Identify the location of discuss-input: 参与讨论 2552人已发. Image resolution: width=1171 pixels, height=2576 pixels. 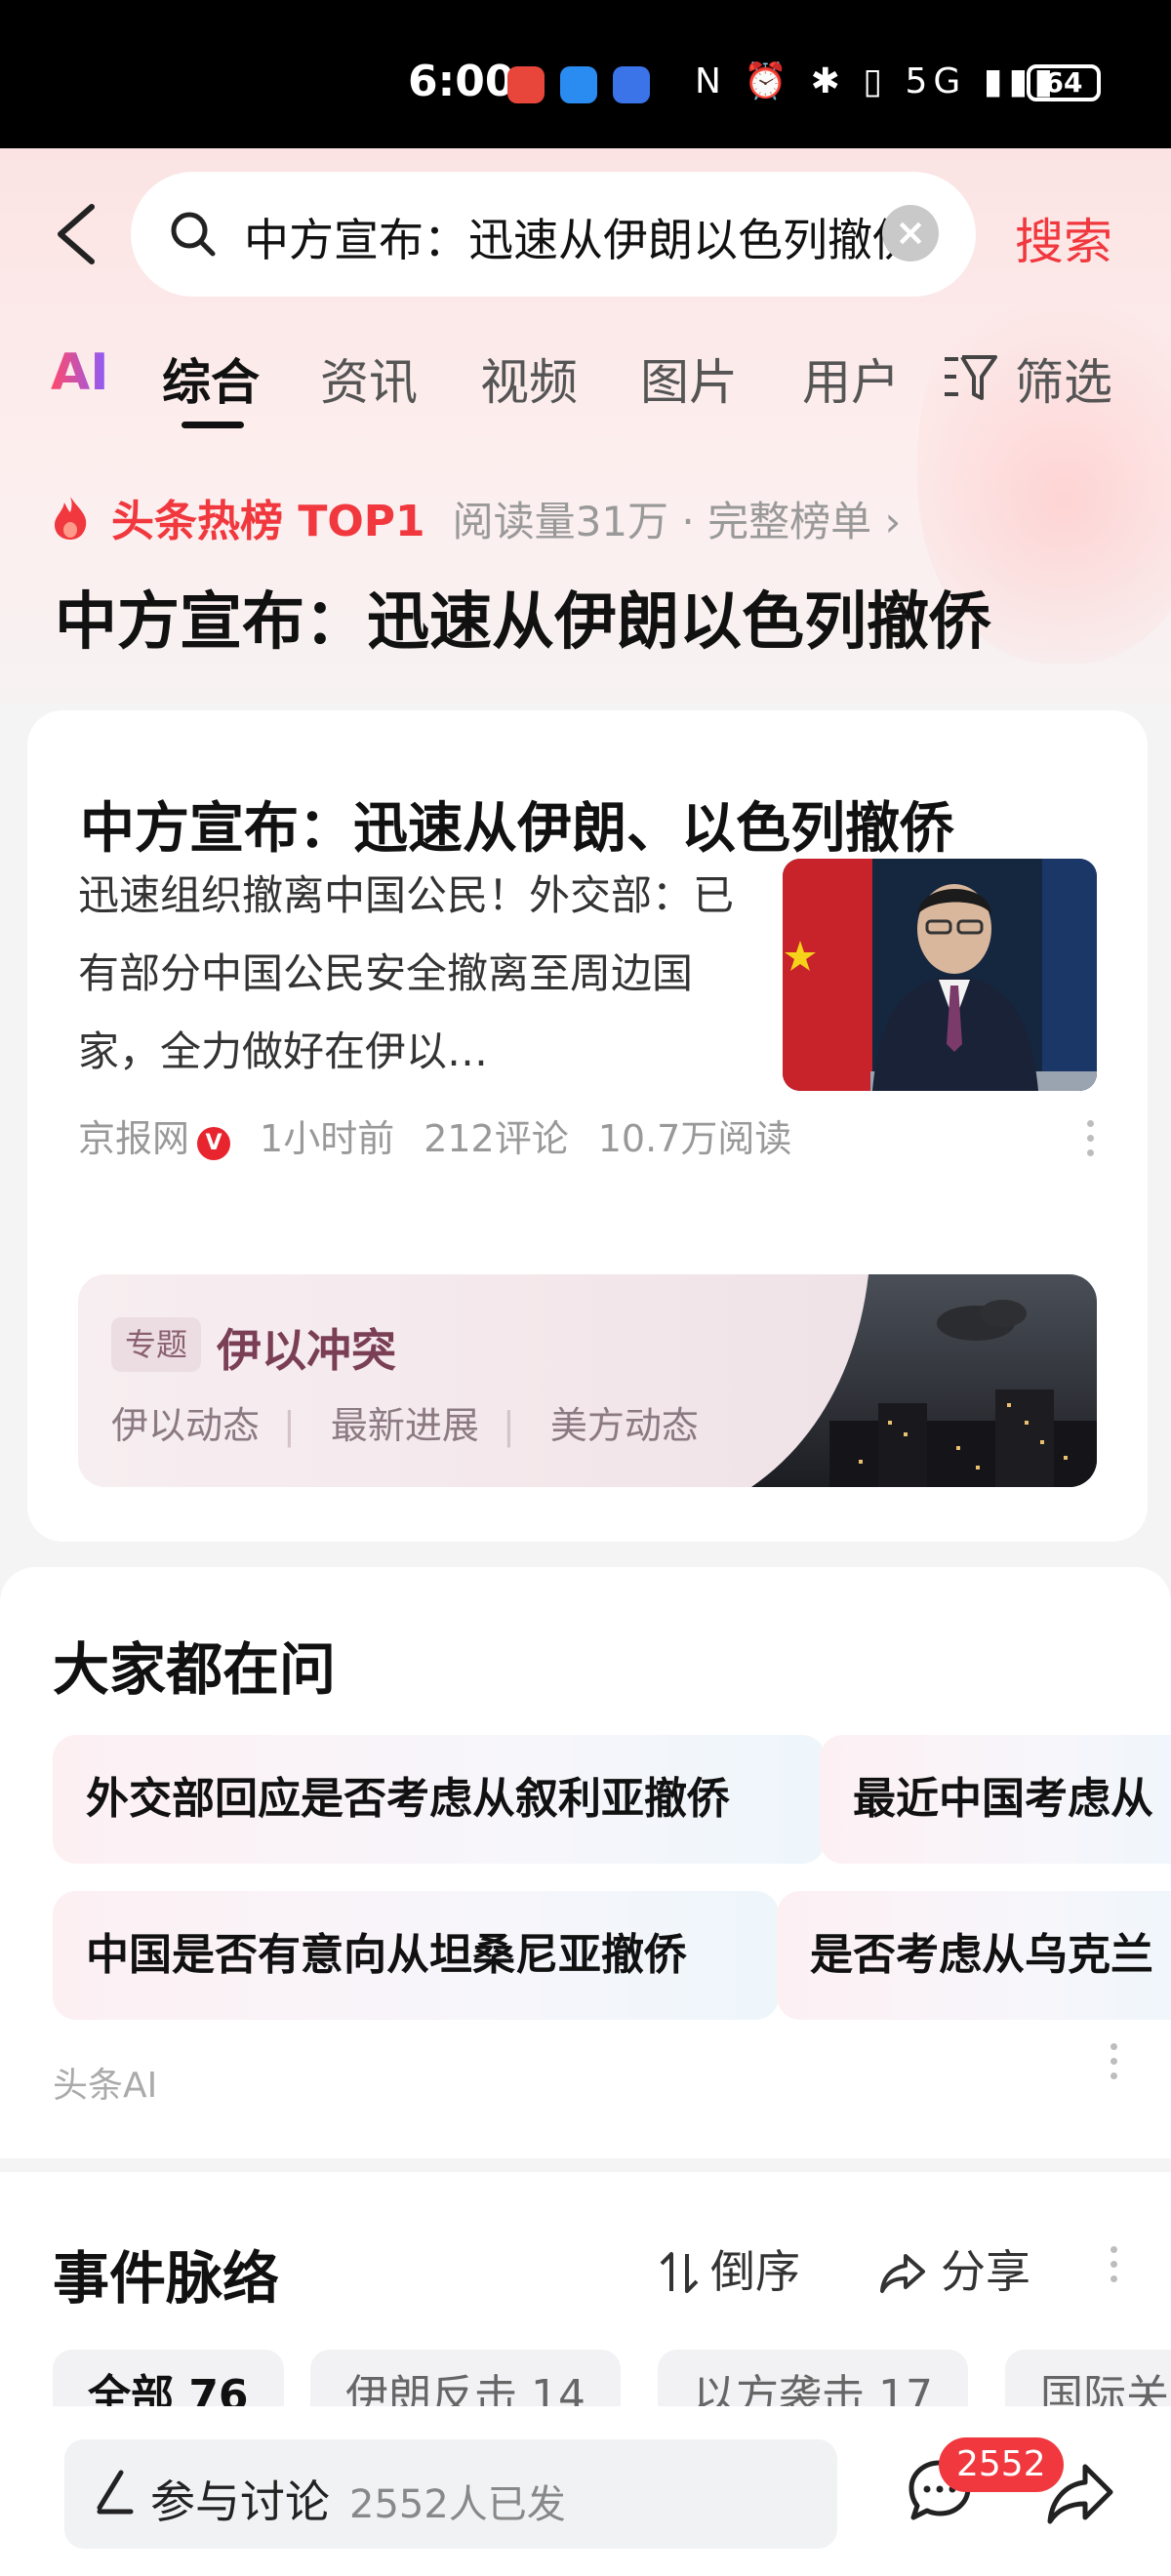
(450, 2494).